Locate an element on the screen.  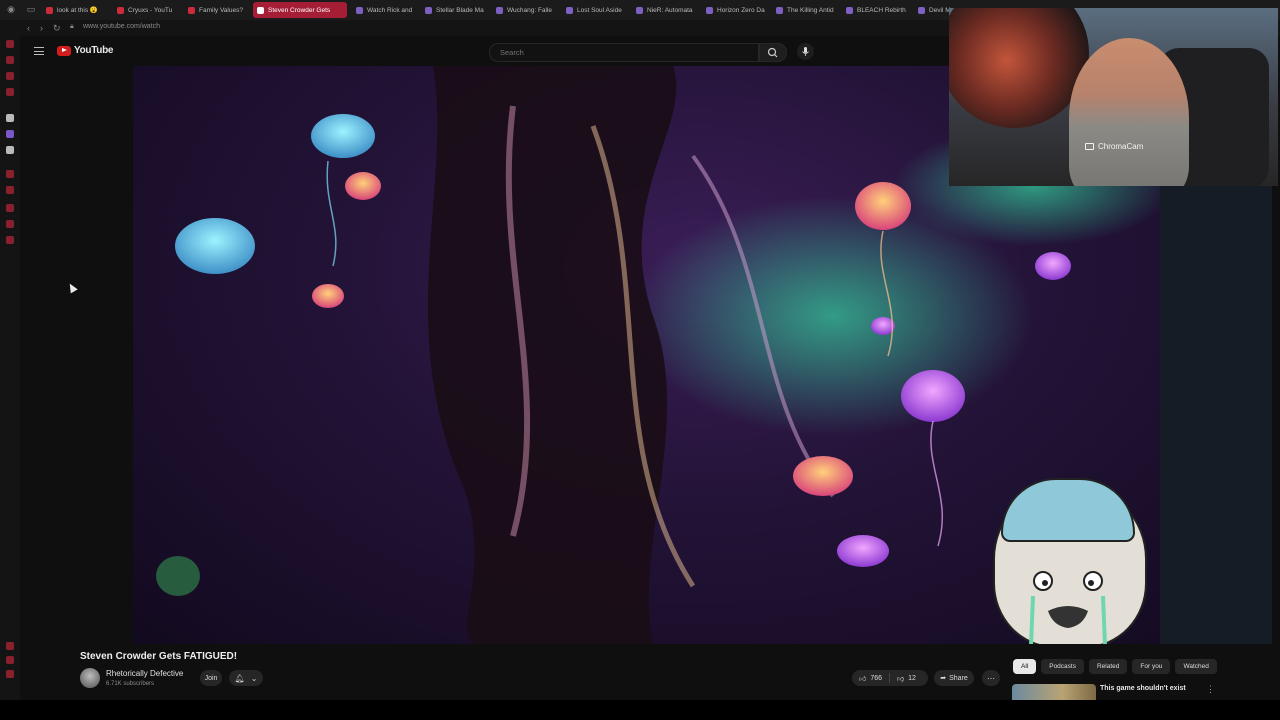
browser-tab: Family Values? is located at coordinates (216, 10).